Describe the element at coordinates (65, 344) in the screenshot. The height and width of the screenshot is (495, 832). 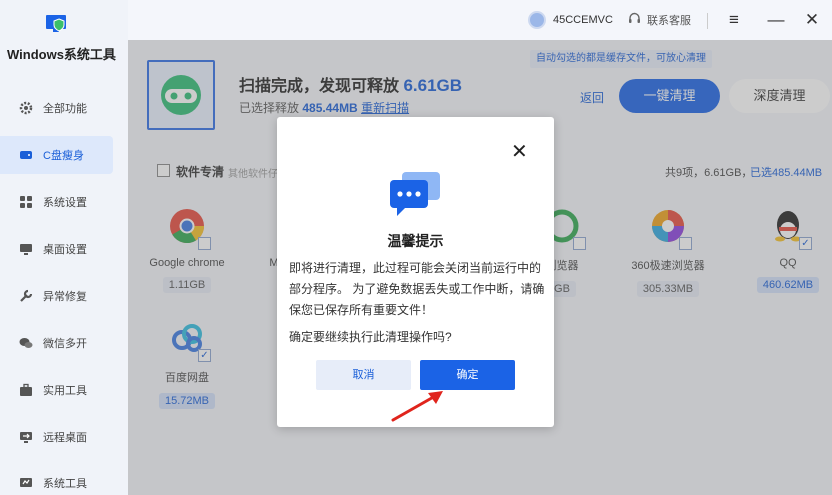
I see `sidebar-item-label: 微信多开` at that location.